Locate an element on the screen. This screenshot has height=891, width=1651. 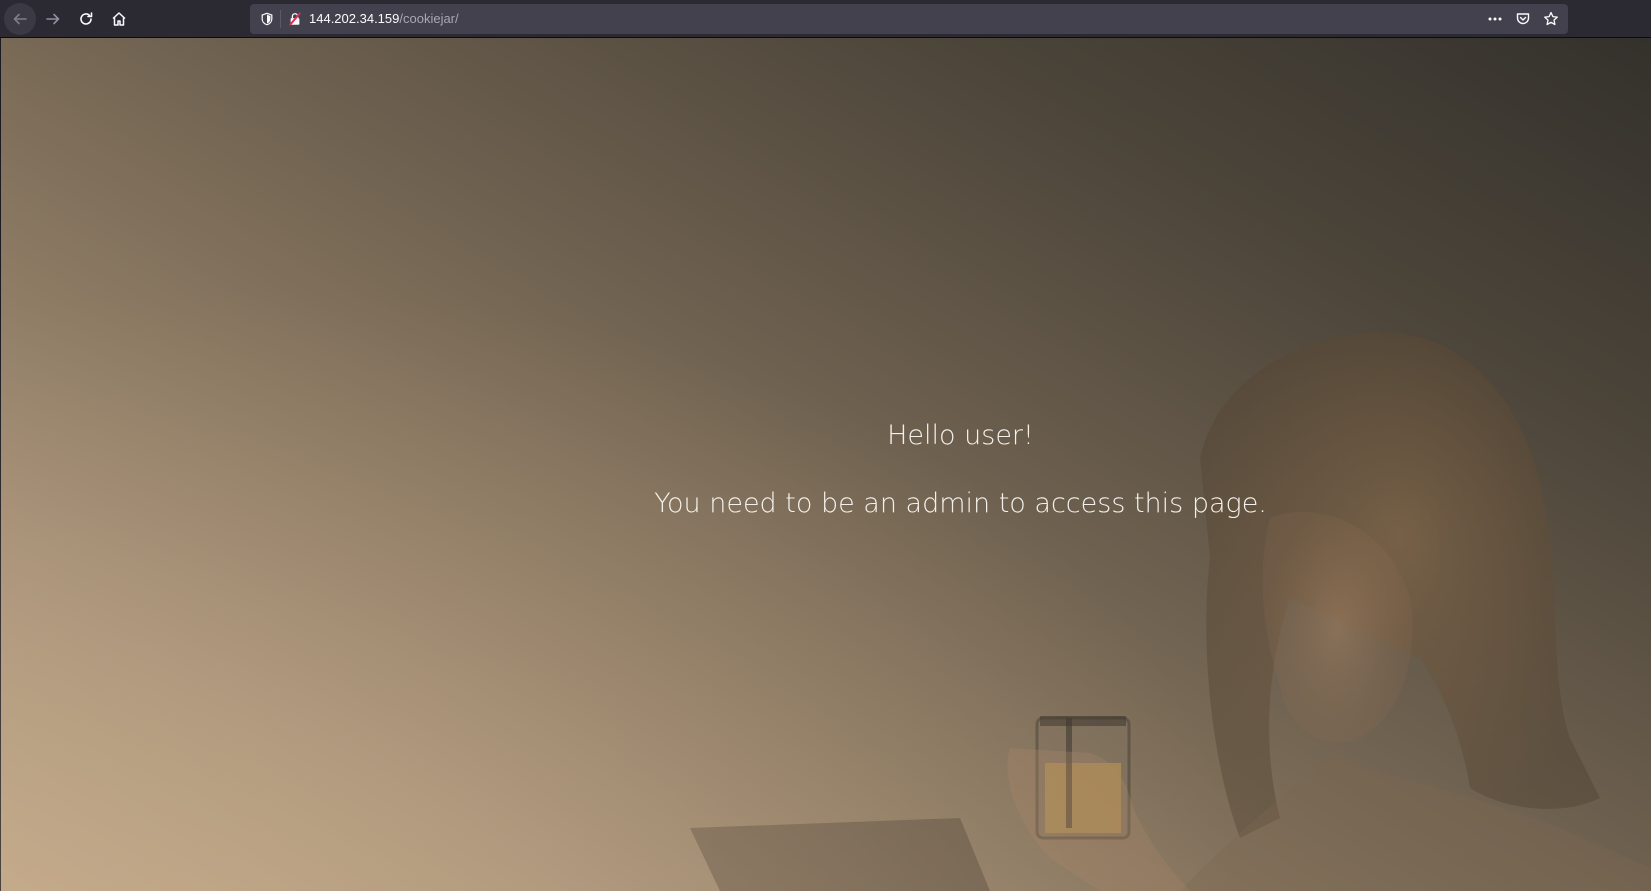
url-path: /cookiejar/ is located at coordinates (429, 18).